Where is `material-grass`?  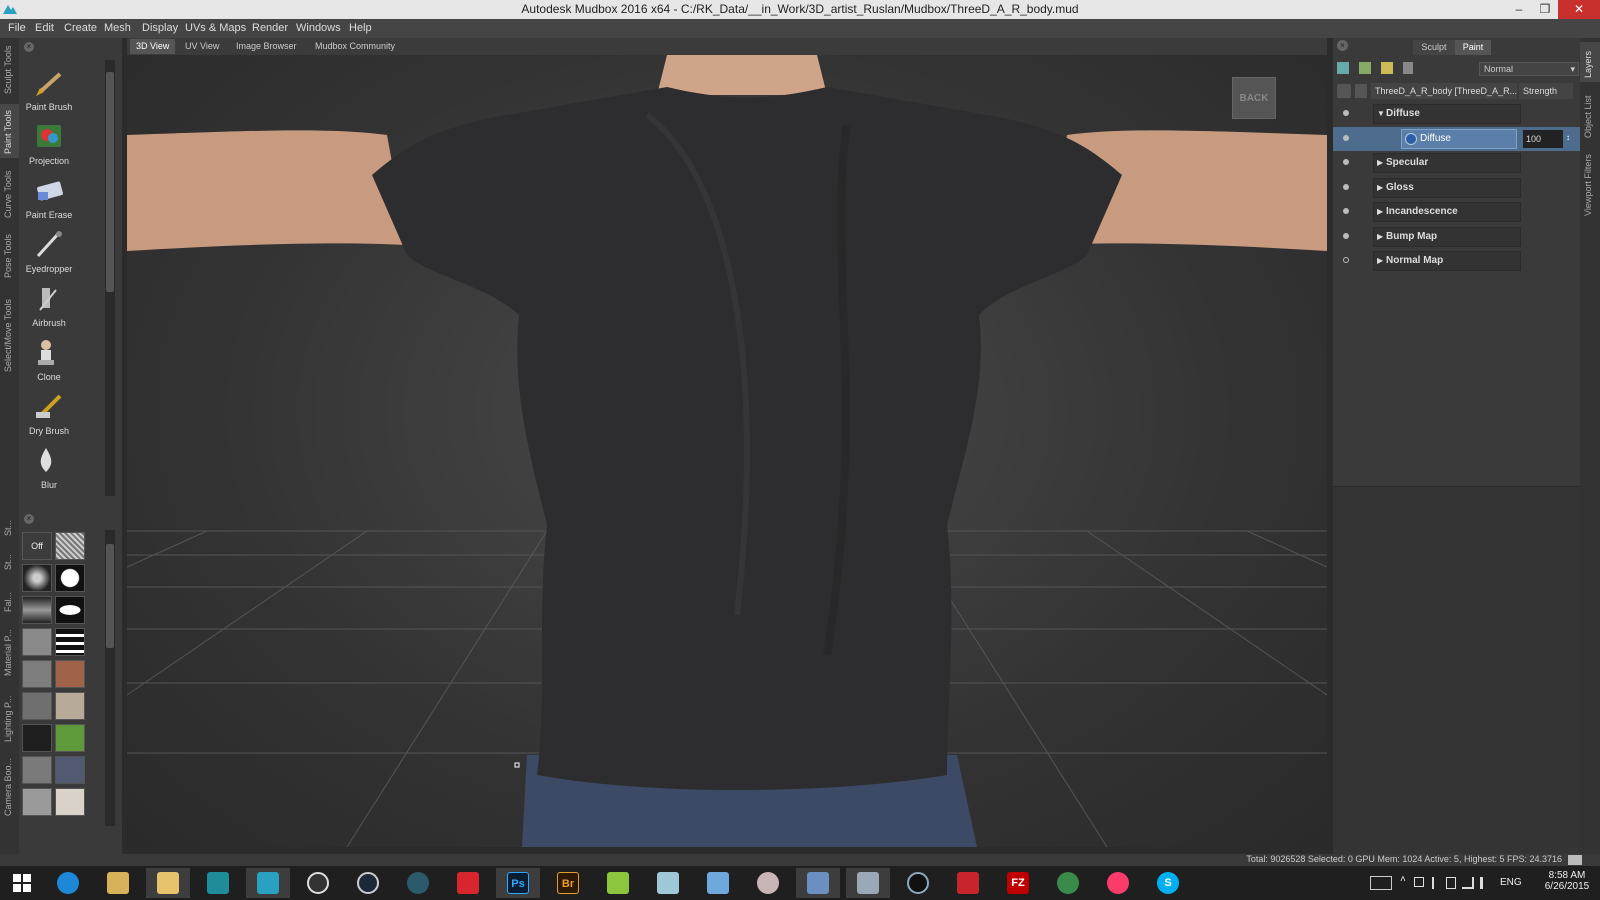 material-grass is located at coordinates (70, 738).